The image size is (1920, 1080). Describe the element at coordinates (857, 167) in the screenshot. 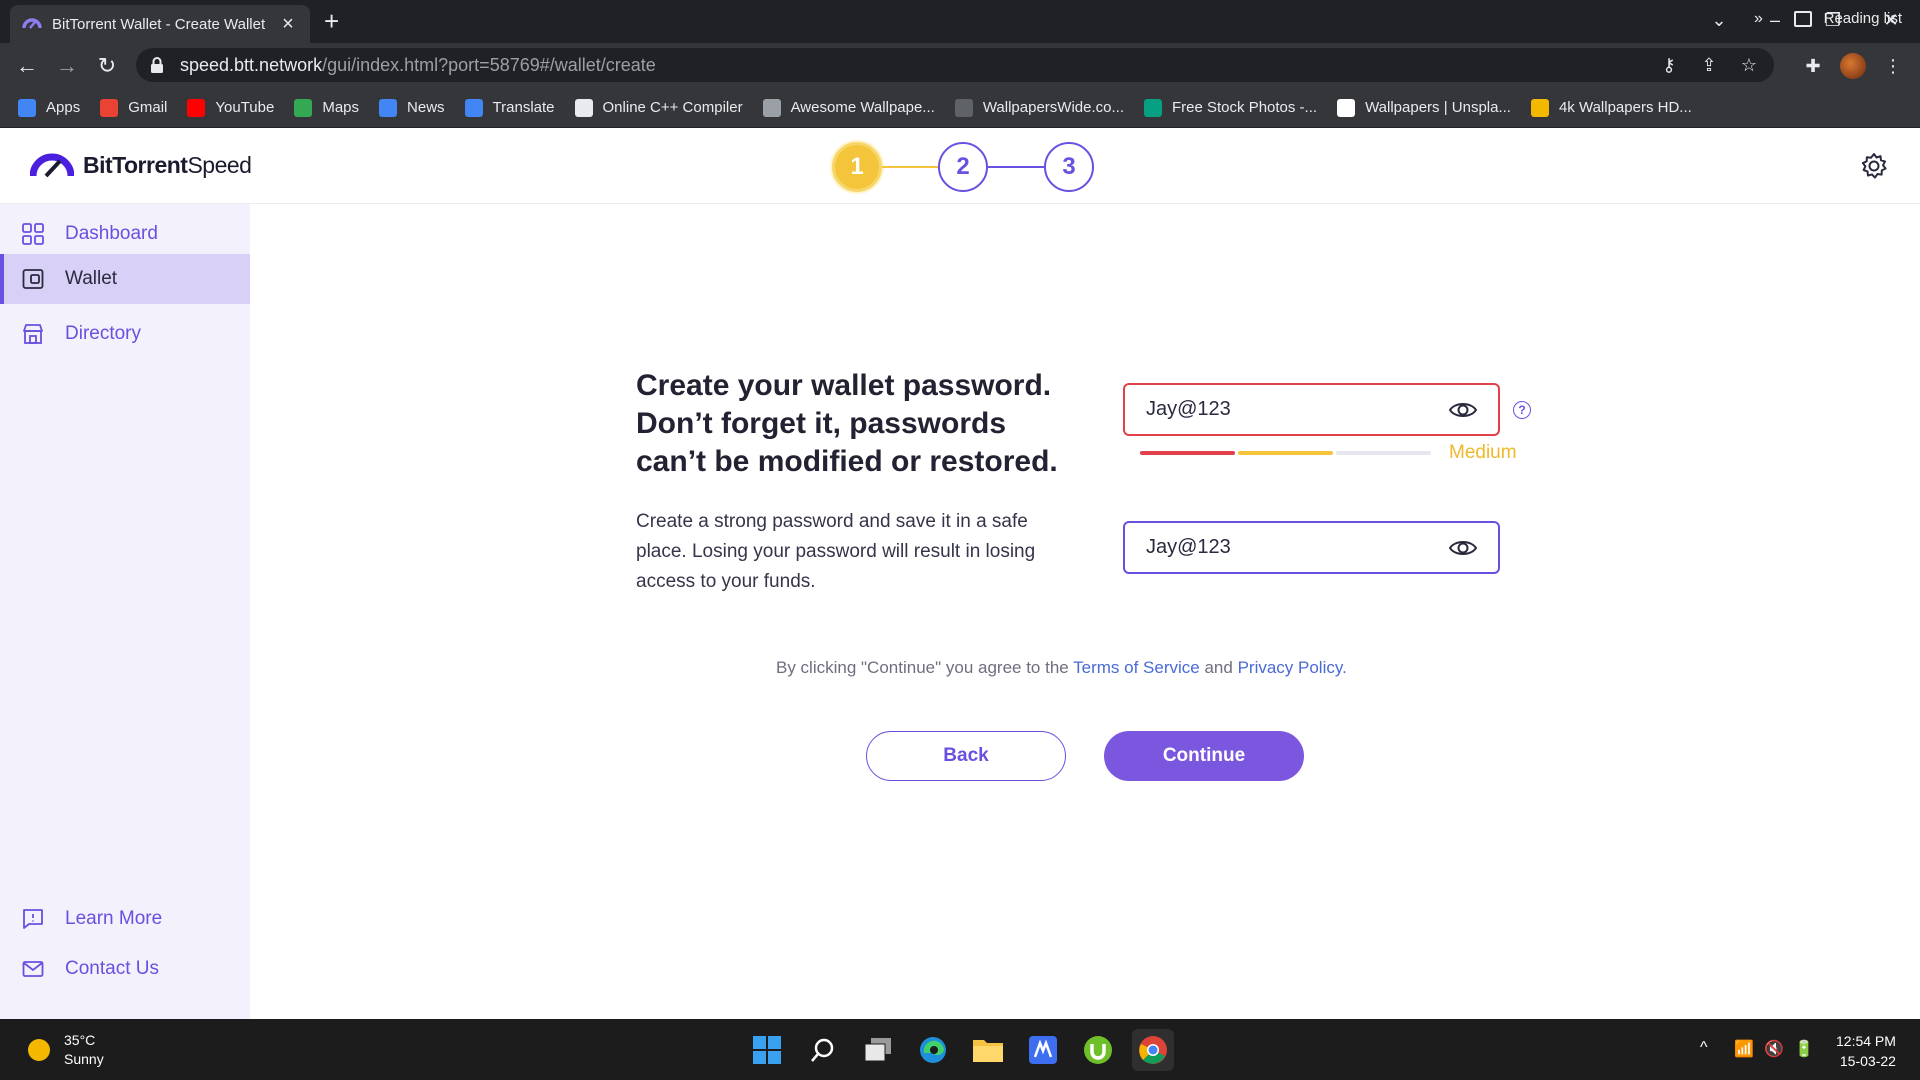

I see `step-1: 1` at that location.